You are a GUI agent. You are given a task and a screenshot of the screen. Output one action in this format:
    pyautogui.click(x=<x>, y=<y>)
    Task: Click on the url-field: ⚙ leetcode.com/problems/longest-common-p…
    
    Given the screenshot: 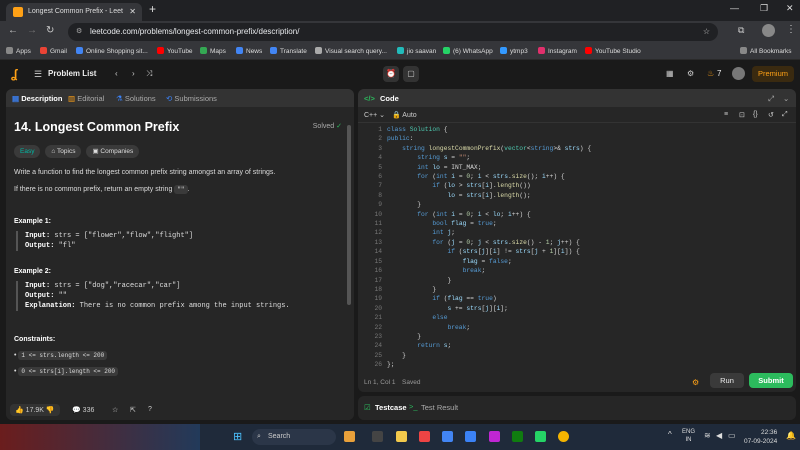 What is the action you would take?
    pyautogui.click(x=393, y=32)
    